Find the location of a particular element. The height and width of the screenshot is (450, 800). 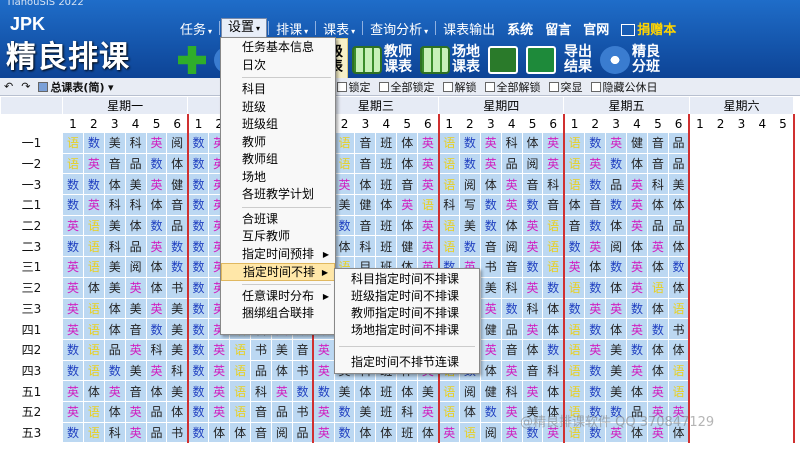

dropdown-item: 指定时间不排 ▶ is located at coordinates (278, 272).